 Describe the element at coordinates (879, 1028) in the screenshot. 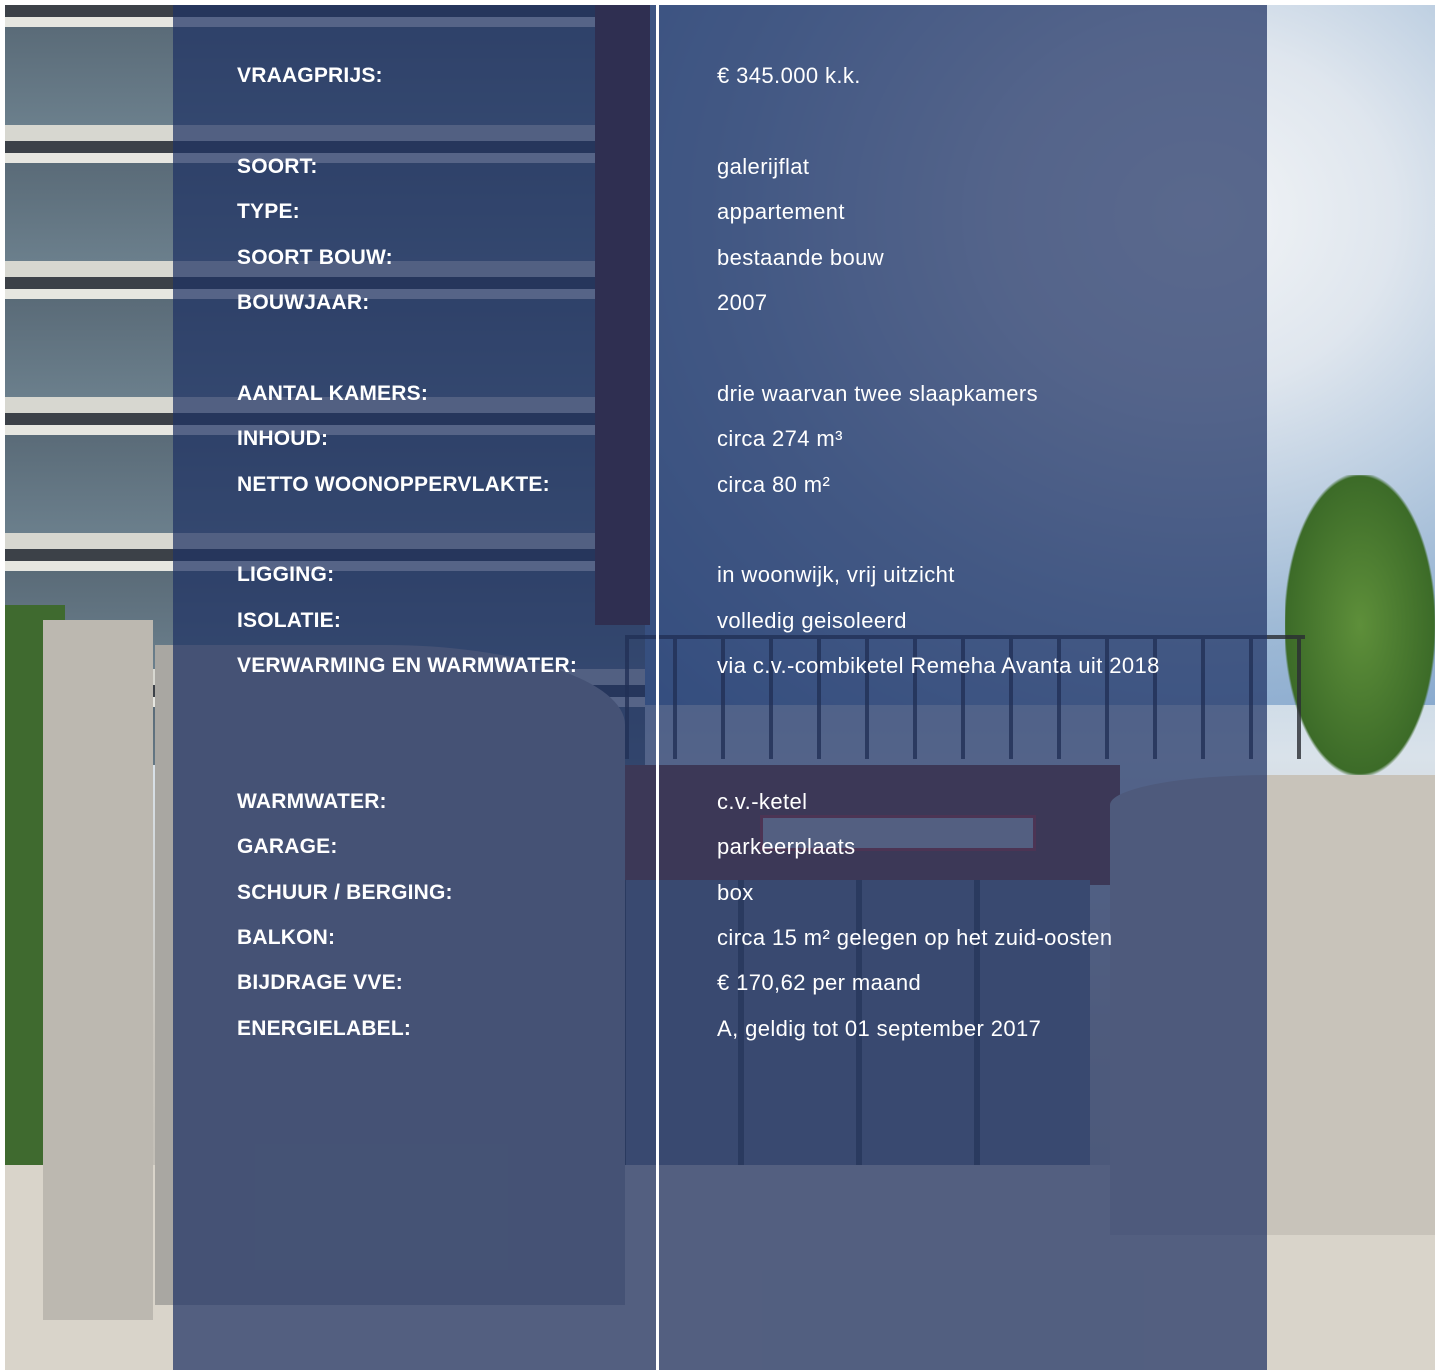

I see `value-energielabel: A, geldig tot 01 september 2017` at that location.